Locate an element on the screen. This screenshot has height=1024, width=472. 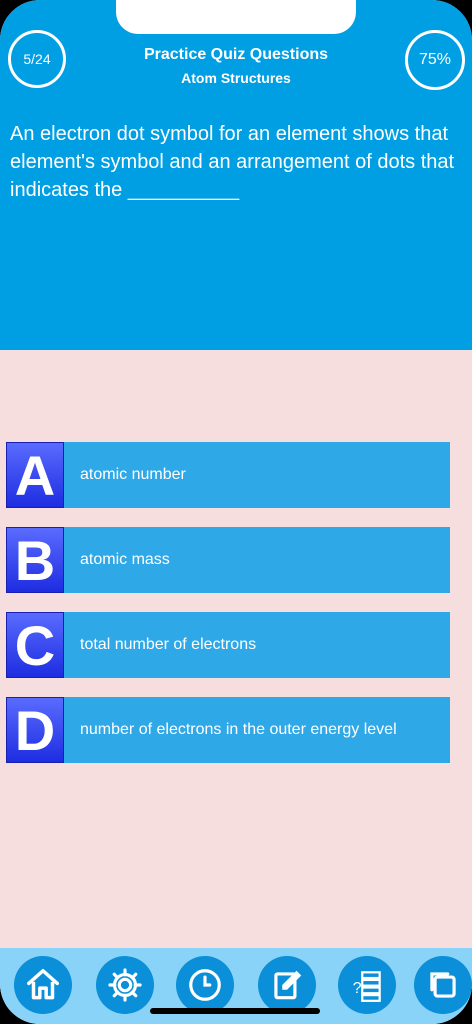
score-text: 75% is located at coordinates (435, 59).